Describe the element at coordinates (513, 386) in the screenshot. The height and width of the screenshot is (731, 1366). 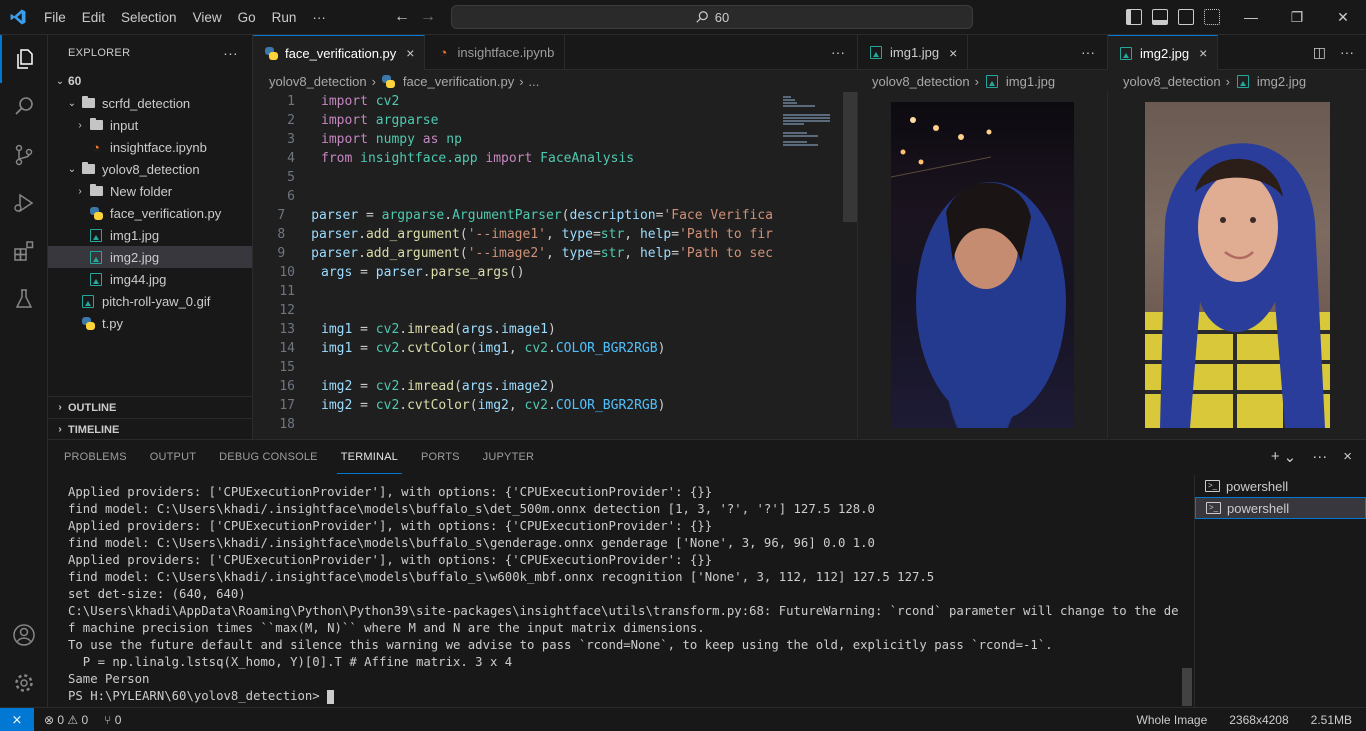
I see `code-line: 16 img2 = cv2.imread(args.image2)` at that location.